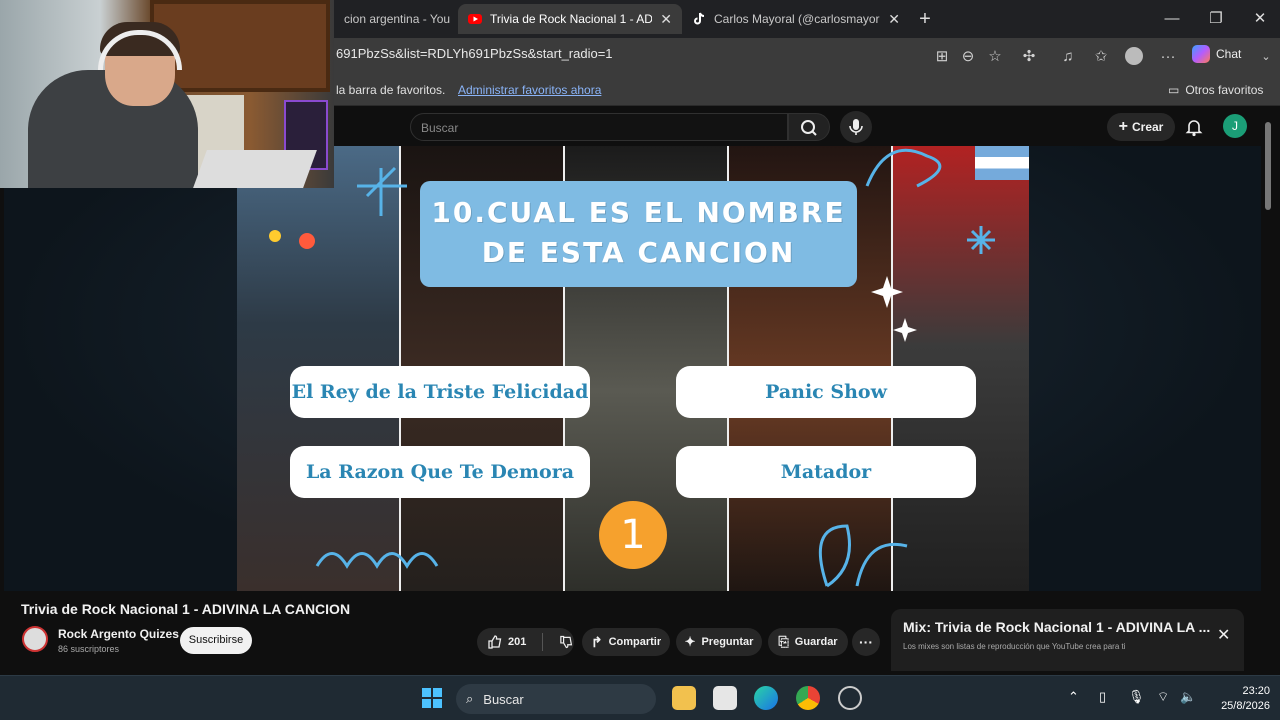  What do you see at coordinates (942, 57) in the screenshot?
I see `app-available-icon: ⊞` at bounding box center [942, 57].